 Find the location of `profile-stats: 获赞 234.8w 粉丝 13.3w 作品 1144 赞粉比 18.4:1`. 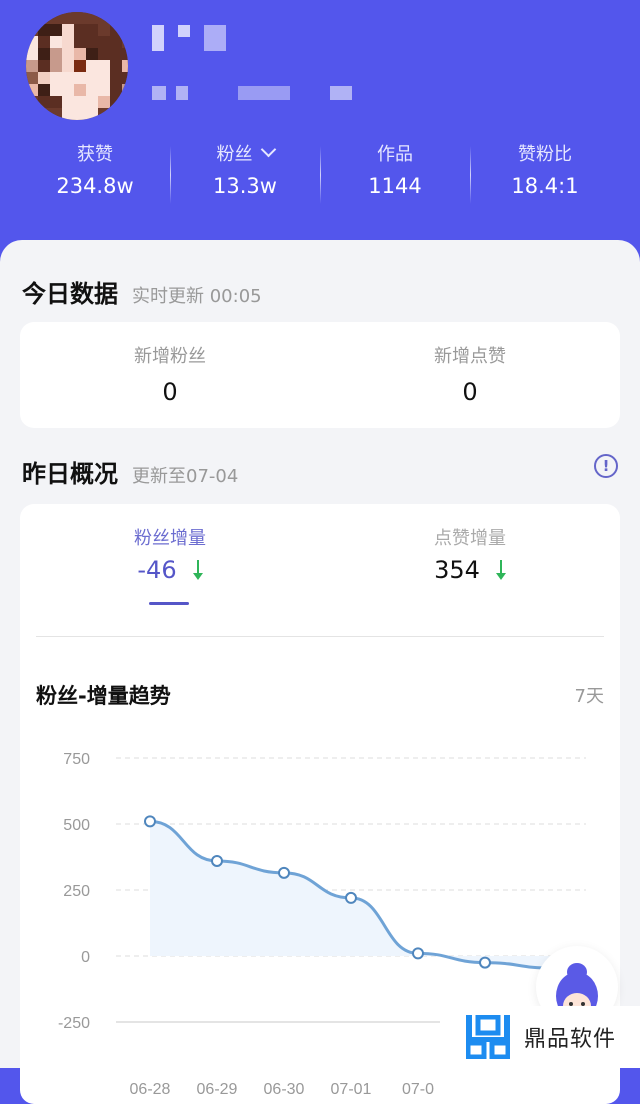

profile-stats: 获赞 234.8w 粉丝 13.3w 作品 1144 赞粉比 18.4:1 is located at coordinates (320, 172).